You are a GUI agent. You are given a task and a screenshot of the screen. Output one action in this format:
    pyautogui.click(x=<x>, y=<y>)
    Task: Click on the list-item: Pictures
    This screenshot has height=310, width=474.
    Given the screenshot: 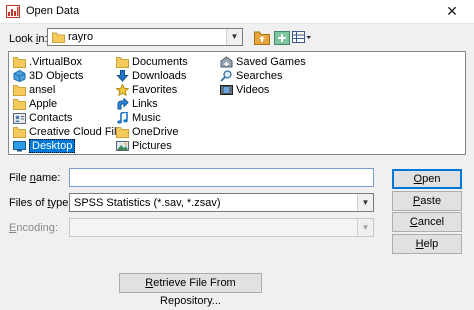 What is the action you would take?
    pyautogui.click(x=143, y=146)
    